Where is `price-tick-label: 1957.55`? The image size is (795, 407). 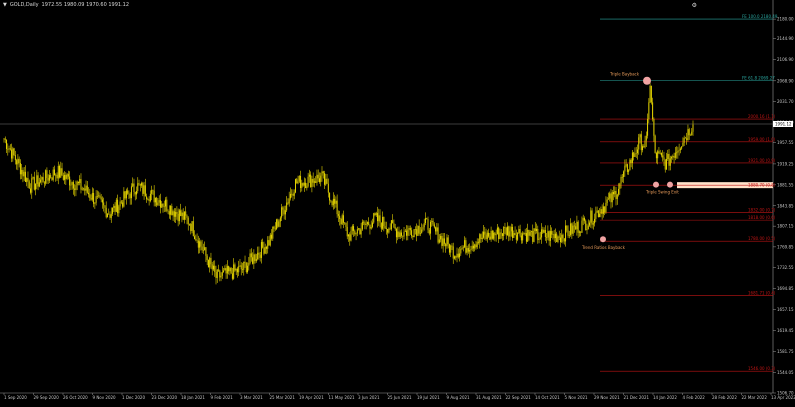 price-tick-label: 1957.55 is located at coordinates (785, 142).